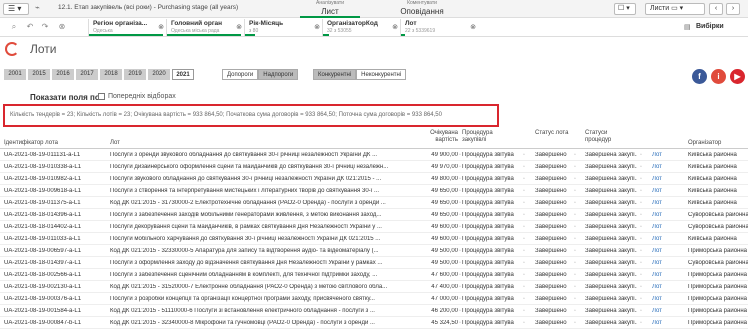 The width and height of the screenshot is (748, 329). I want to click on competitive-button: Конкурентні, so click(335, 74).